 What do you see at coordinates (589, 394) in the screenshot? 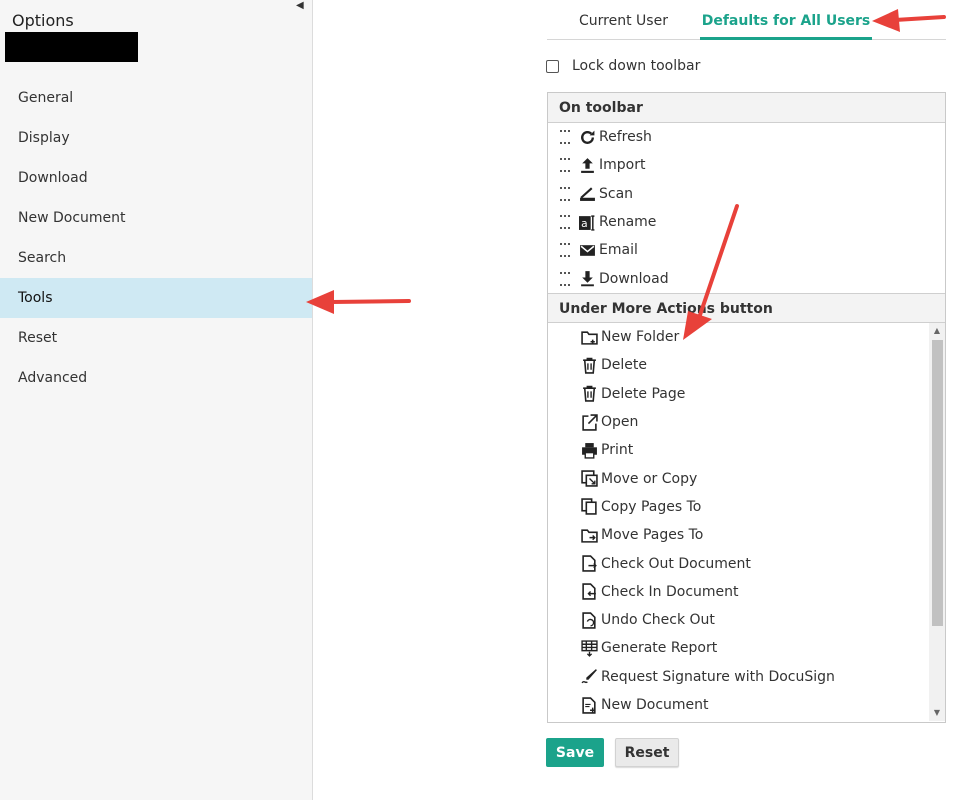
I see `delete-page-icon` at bounding box center [589, 394].